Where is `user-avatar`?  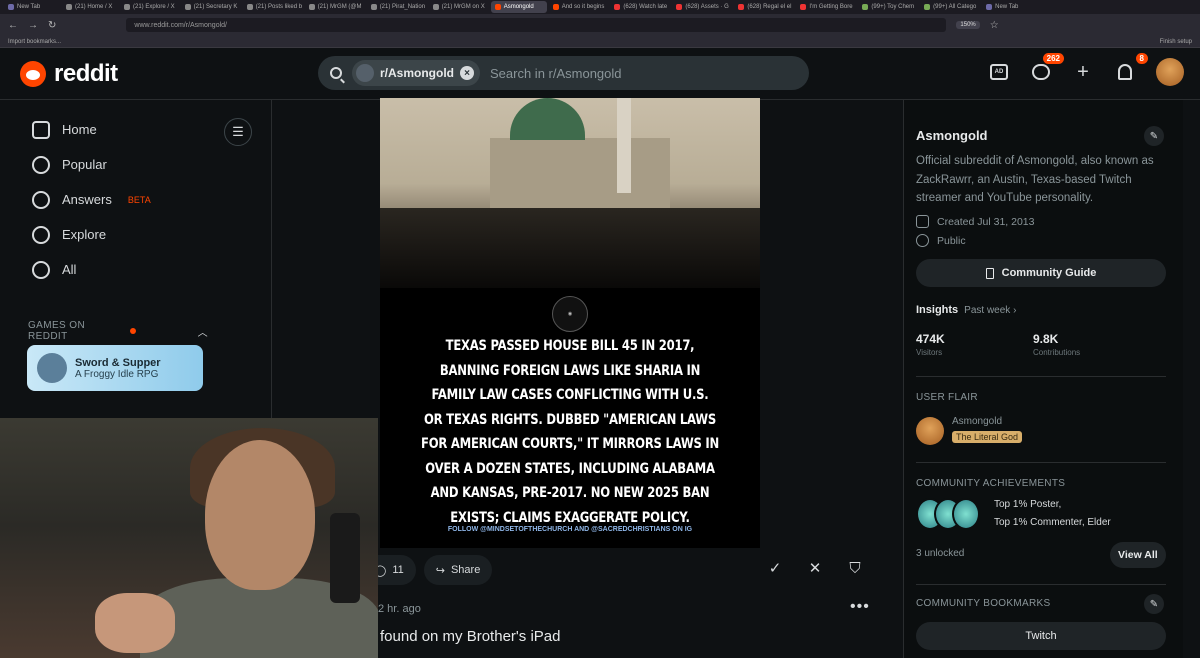 user-avatar is located at coordinates (1170, 72).